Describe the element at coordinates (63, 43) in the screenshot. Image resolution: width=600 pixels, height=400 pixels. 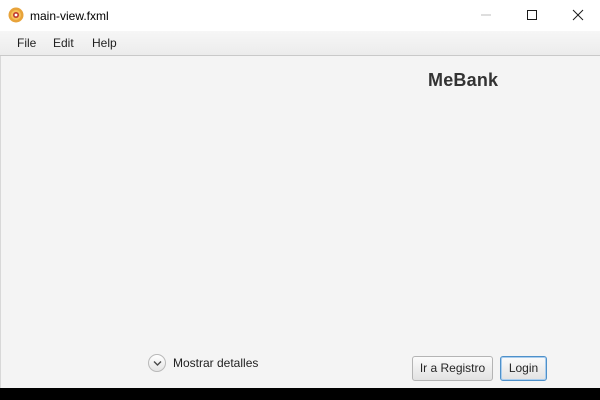
I see `menu-edit: Edit` at that location.